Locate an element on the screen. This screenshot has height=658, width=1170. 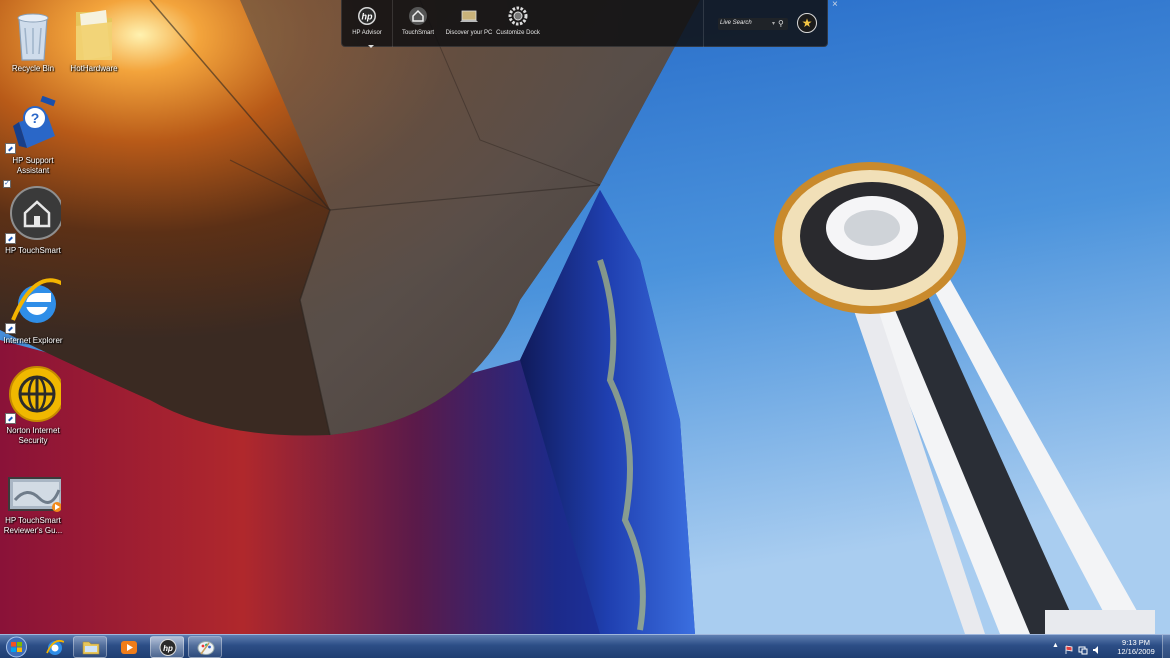
desktop-icon-label: Recycle Bin is located at coordinates (33, 68).